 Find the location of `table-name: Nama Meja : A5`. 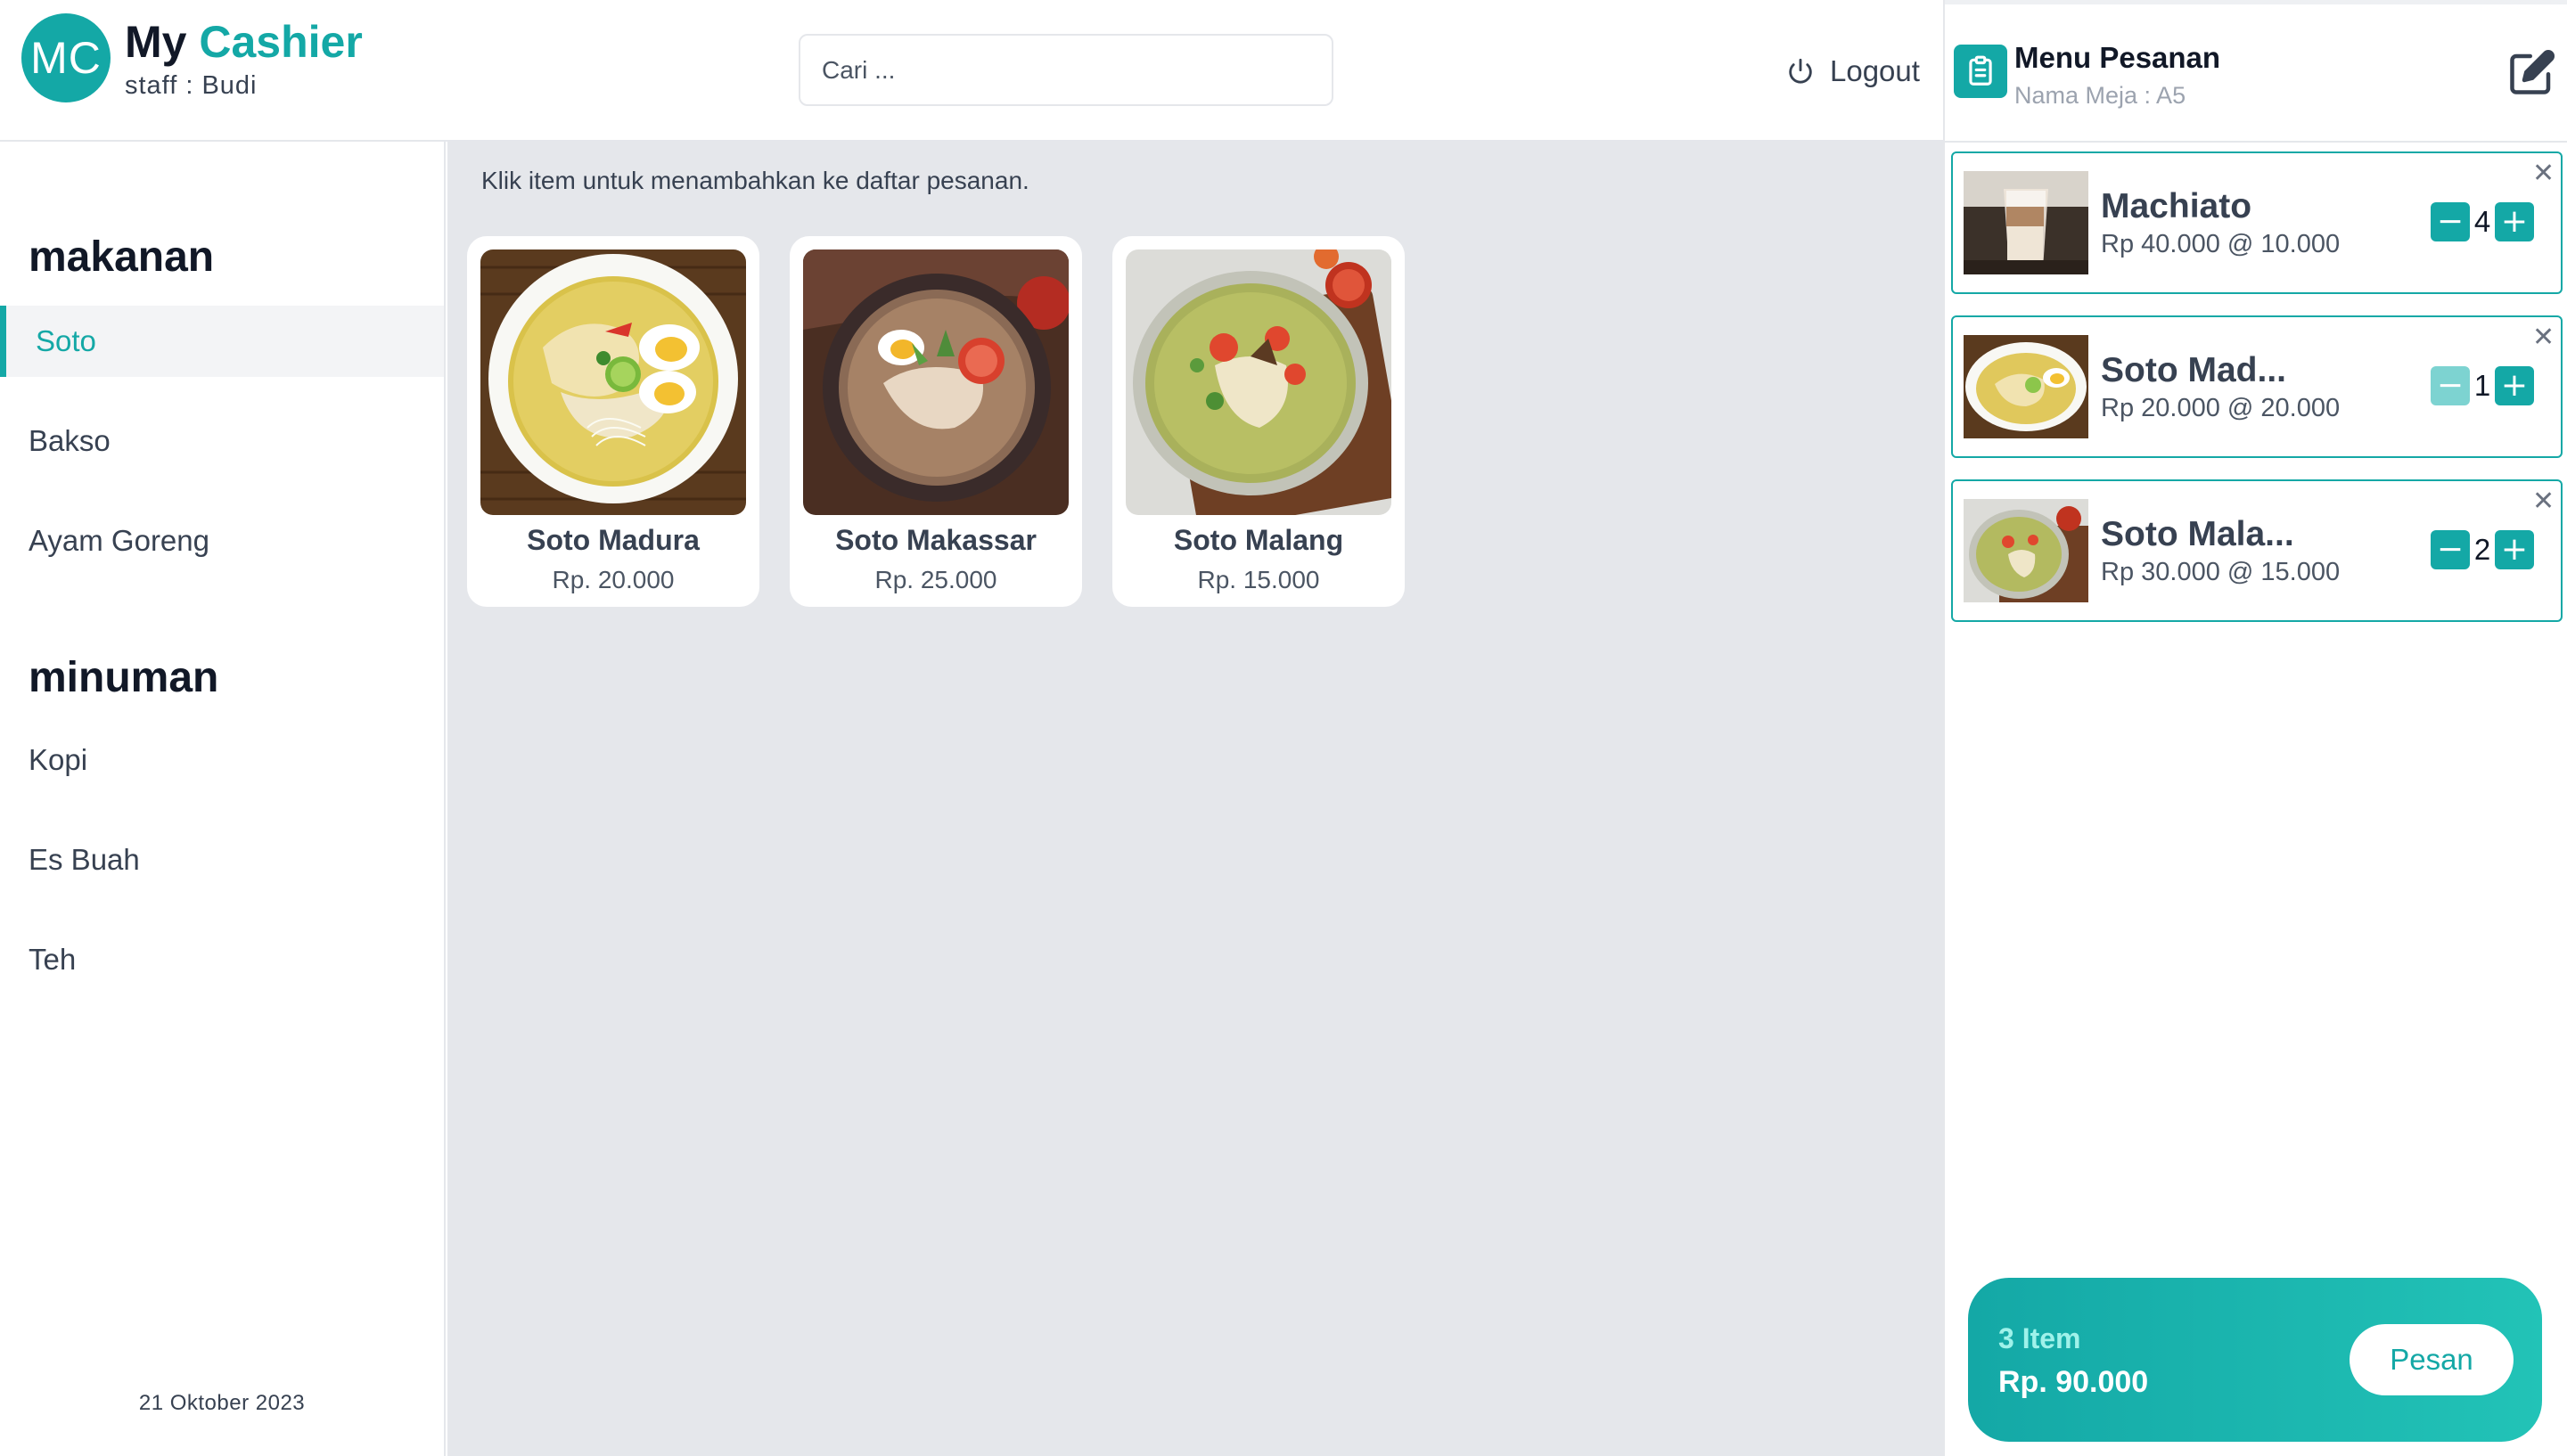

table-name: Nama Meja : A5 is located at coordinates (2100, 95).